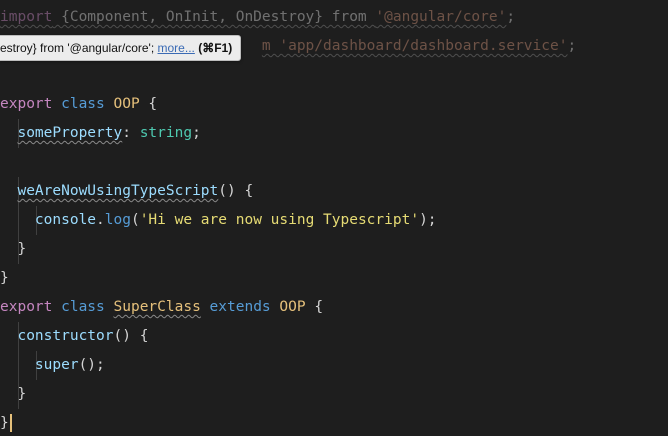 The height and width of the screenshot is (436, 668). What do you see at coordinates (56, 365) in the screenshot?
I see `code-token: super` at bounding box center [56, 365].